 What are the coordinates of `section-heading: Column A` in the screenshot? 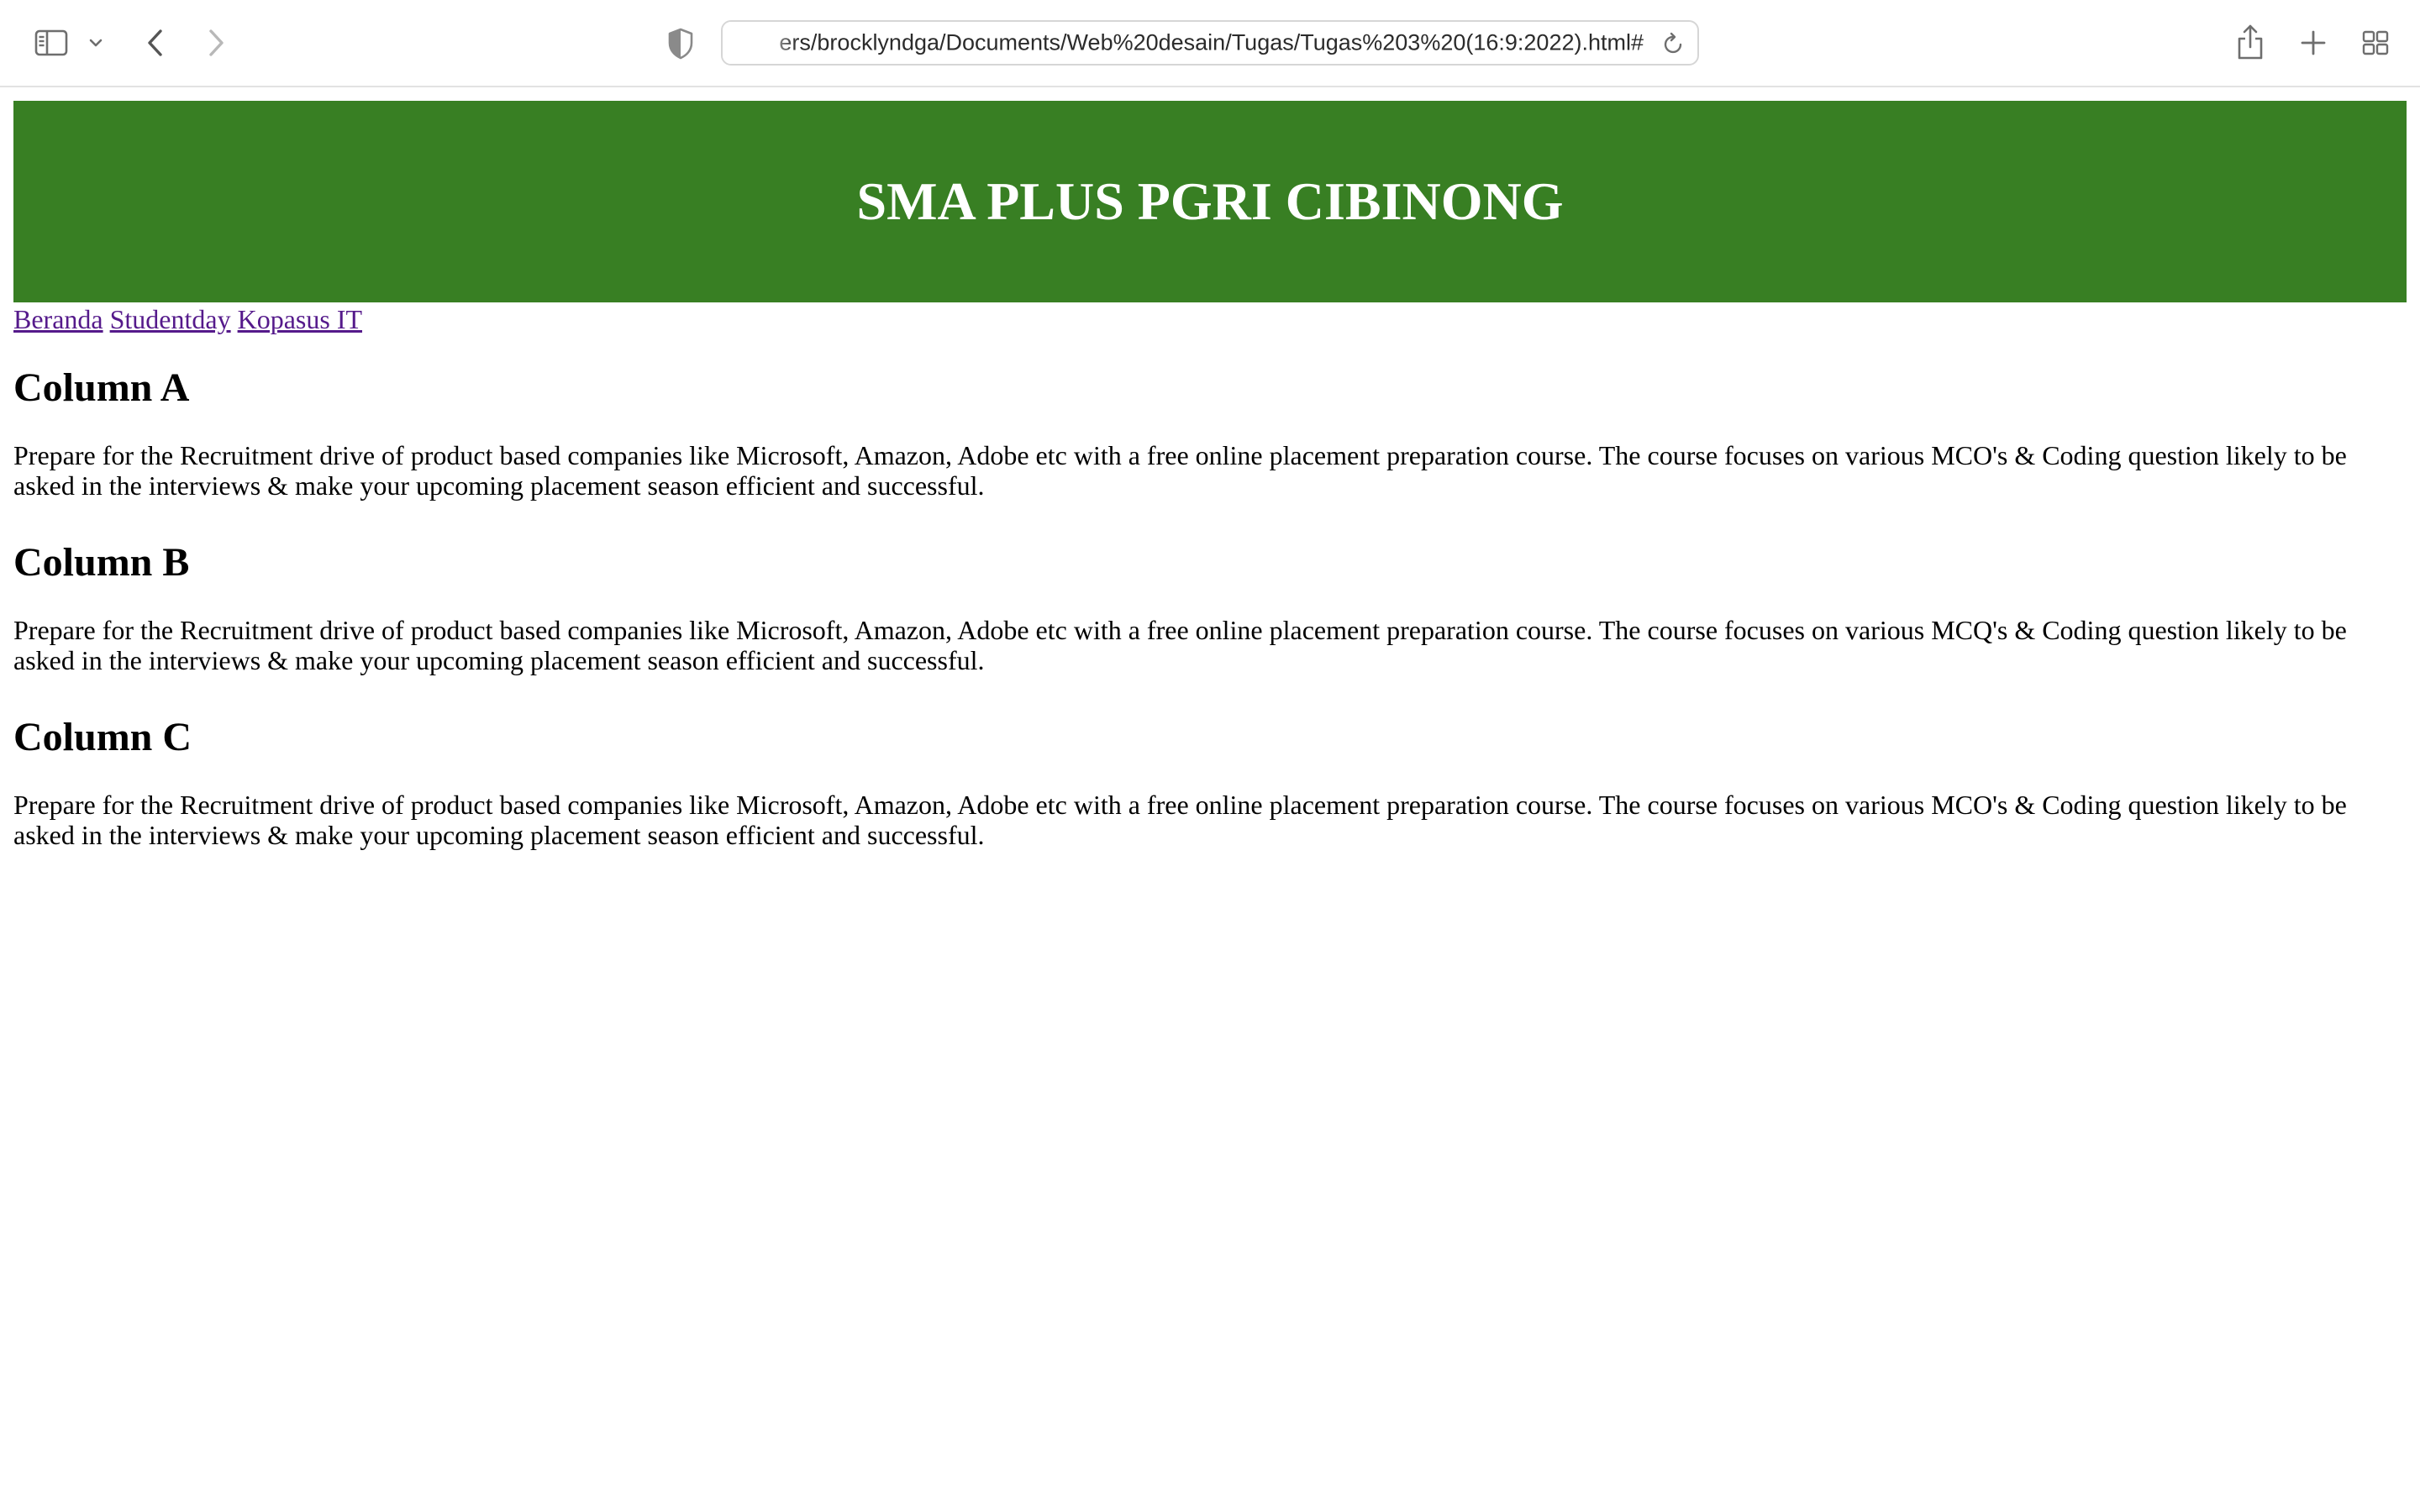 It's located at (101, 387).